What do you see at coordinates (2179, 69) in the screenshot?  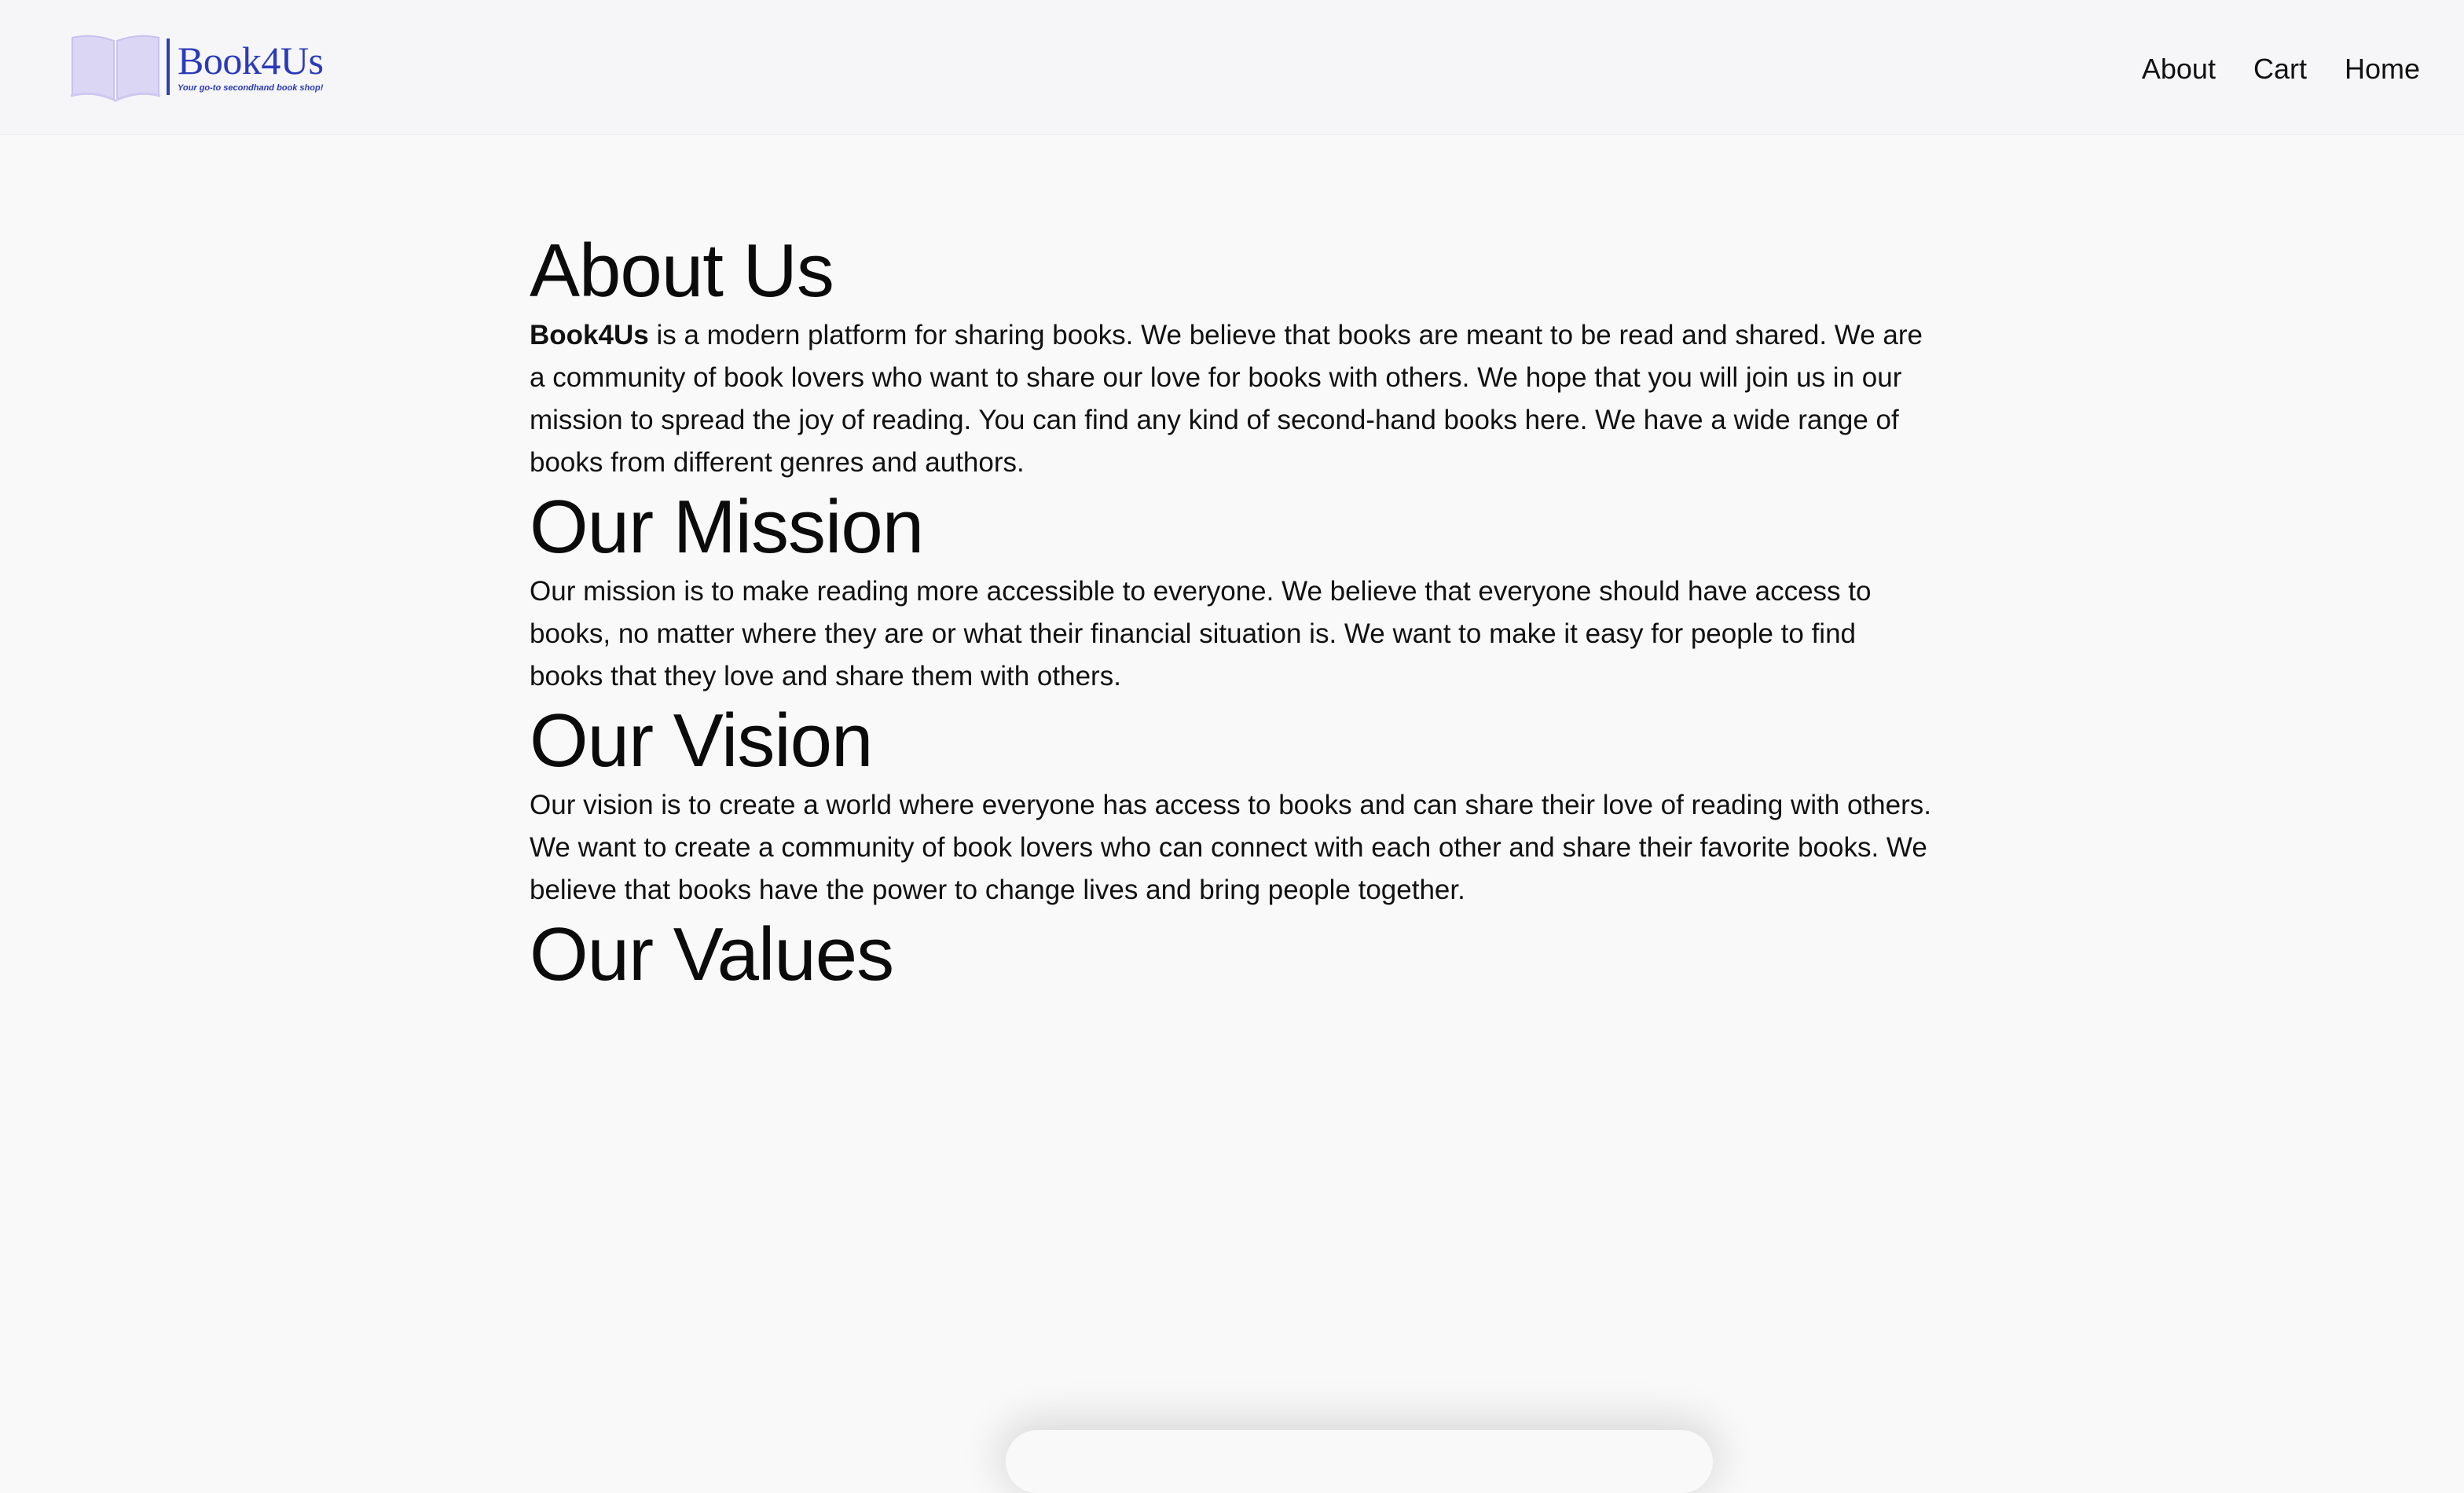 I see `nav-link-about: About` at bounding box center [2179, 69].